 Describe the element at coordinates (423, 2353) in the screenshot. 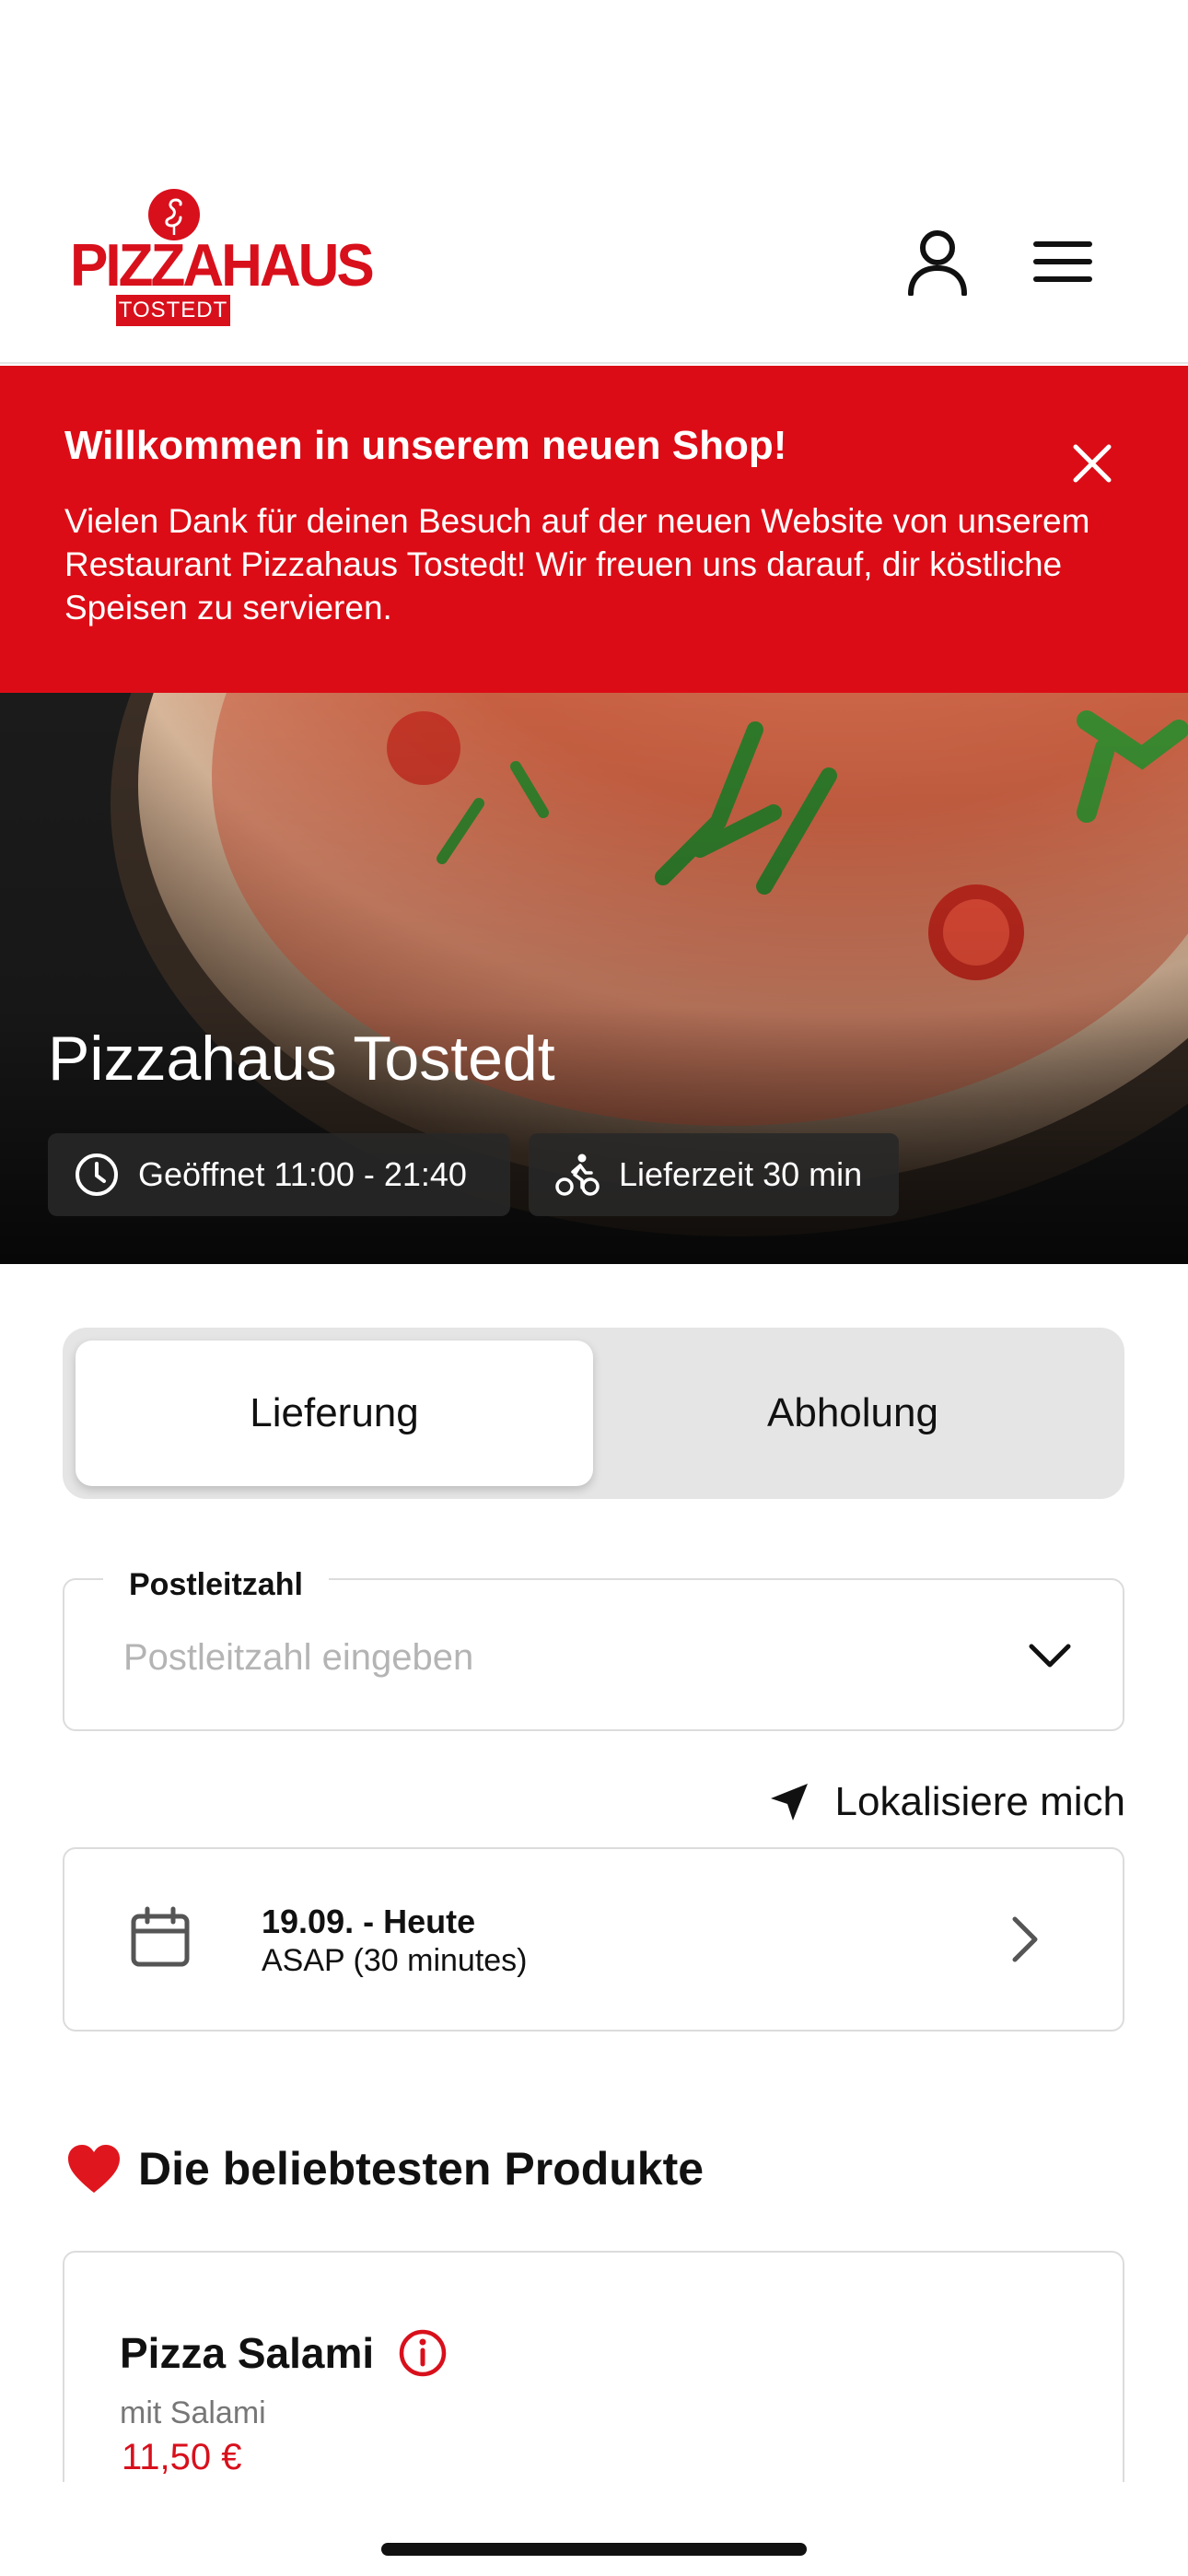

I see `info-icon` at that location.